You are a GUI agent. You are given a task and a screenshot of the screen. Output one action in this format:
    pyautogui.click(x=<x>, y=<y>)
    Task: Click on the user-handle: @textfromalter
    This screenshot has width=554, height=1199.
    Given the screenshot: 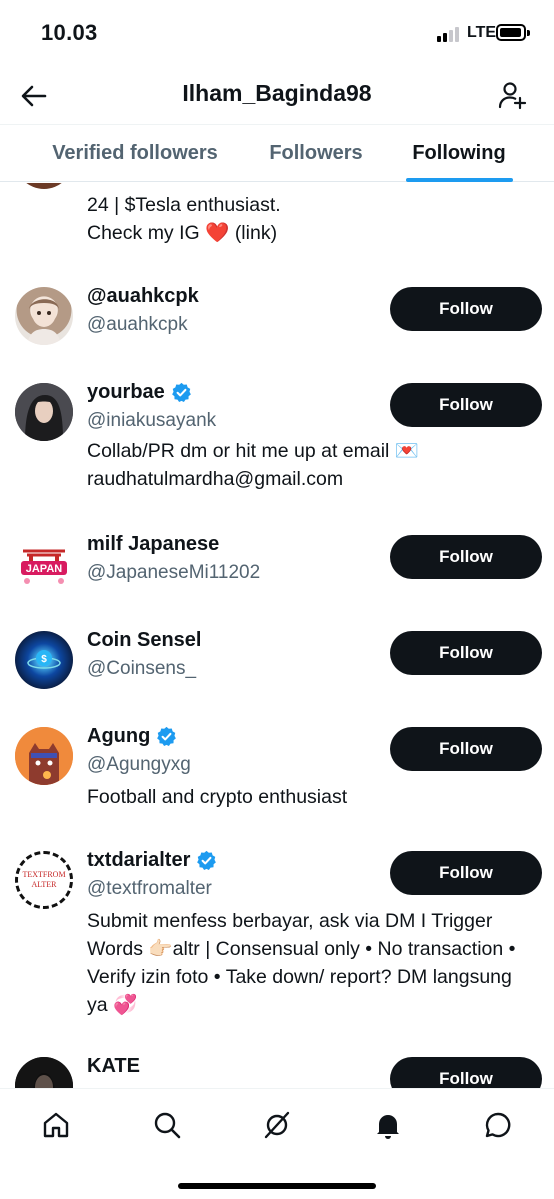 What is the action you would take?
    pyautogui.click(x=149, y=888)
    